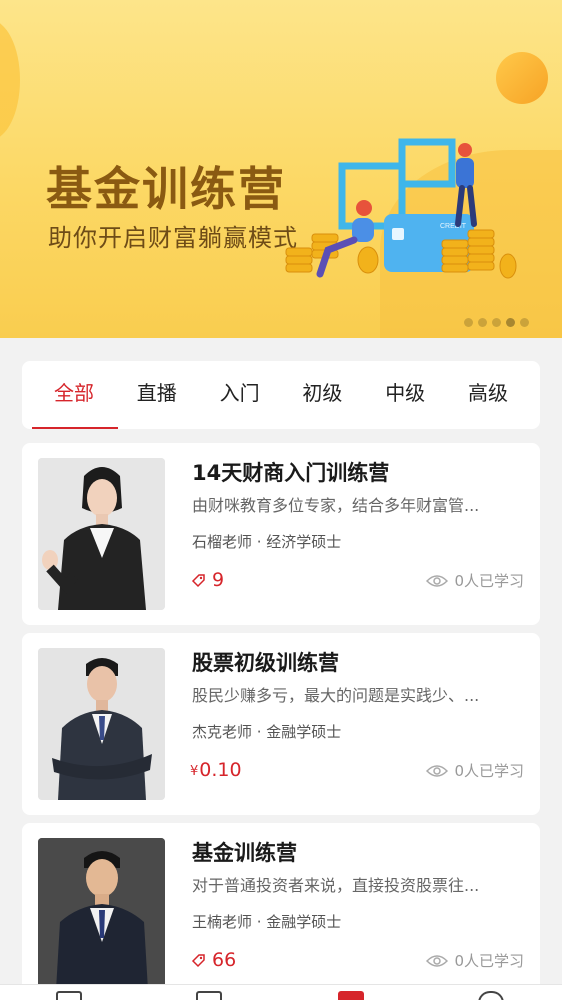 Image resolution: width=562 pixels, height=1000 pixels. What do you see at coordinates (244, 853) in the screenshot?
I see `course-title: 基金训练营` at bounding box center [244, 853].